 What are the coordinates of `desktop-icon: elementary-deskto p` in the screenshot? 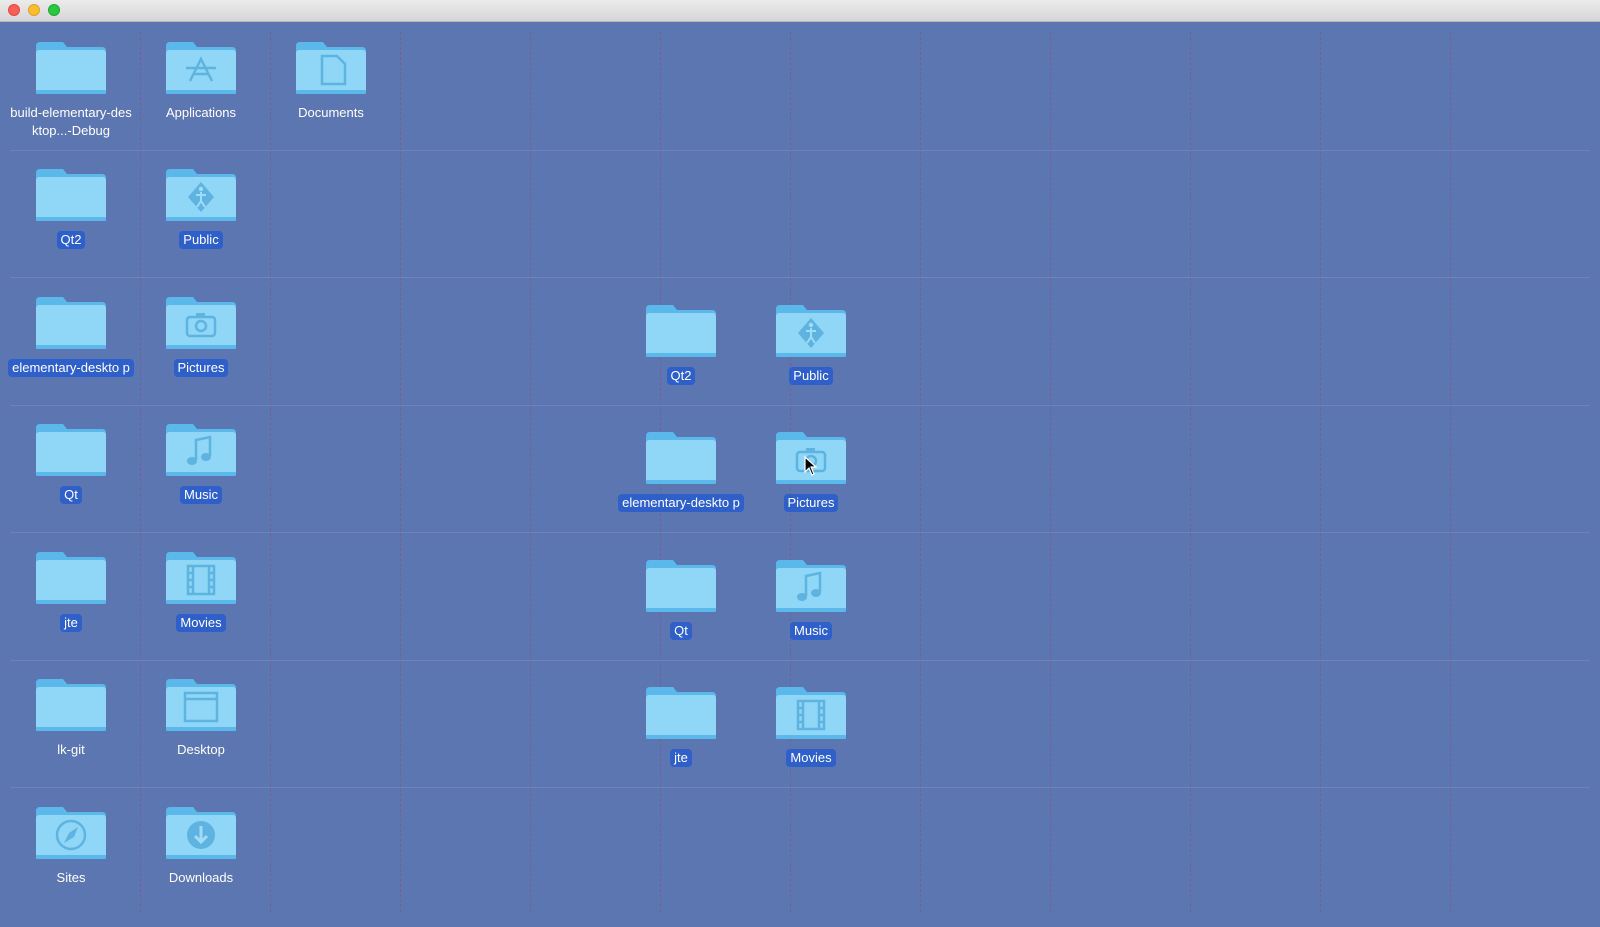 It's located at (71, 355).